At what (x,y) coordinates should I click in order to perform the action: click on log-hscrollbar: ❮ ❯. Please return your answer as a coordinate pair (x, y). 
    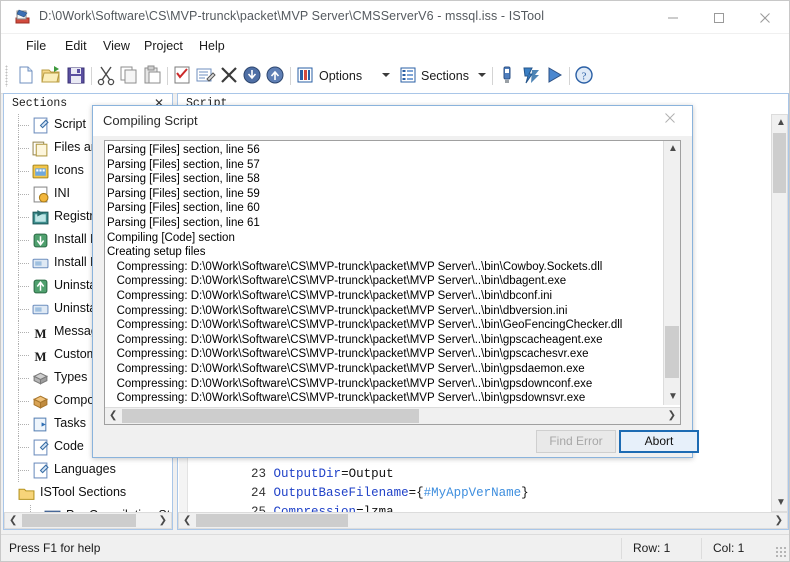
    Looking at the image, I should click on (392, 415).